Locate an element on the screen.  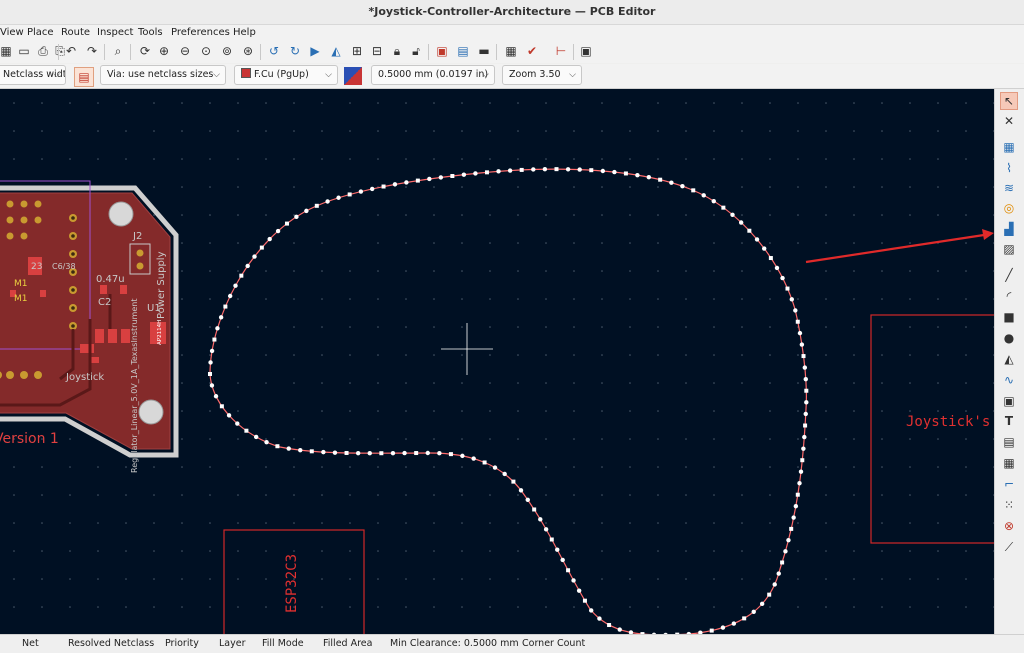
dimension-icon: ⌐ is located at coordinates (1009, 484).